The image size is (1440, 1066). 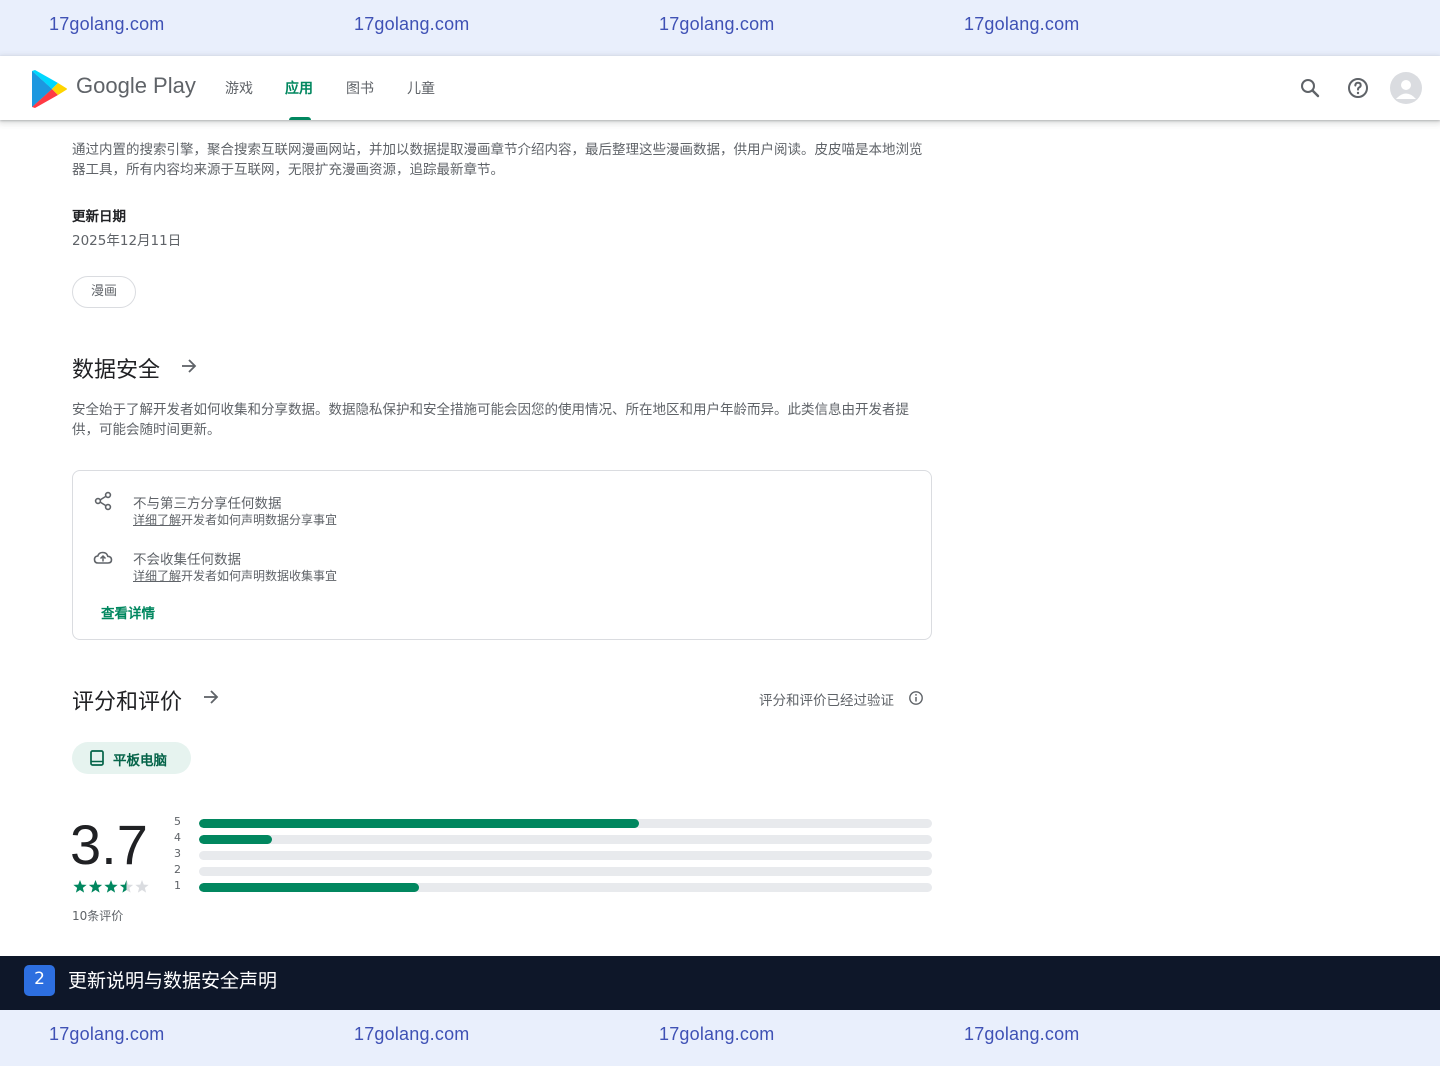 I want to click on rating-bar-row: 3, so click(x=554, y=855).